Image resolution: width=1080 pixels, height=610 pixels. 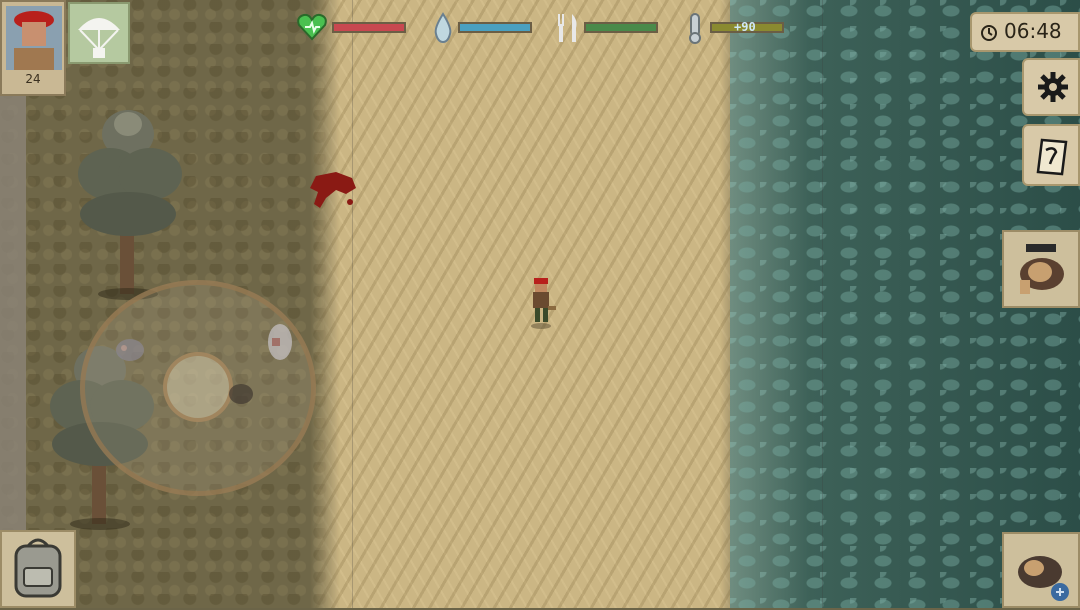 I want to click on quests-button, so click(x=1051, y=155).